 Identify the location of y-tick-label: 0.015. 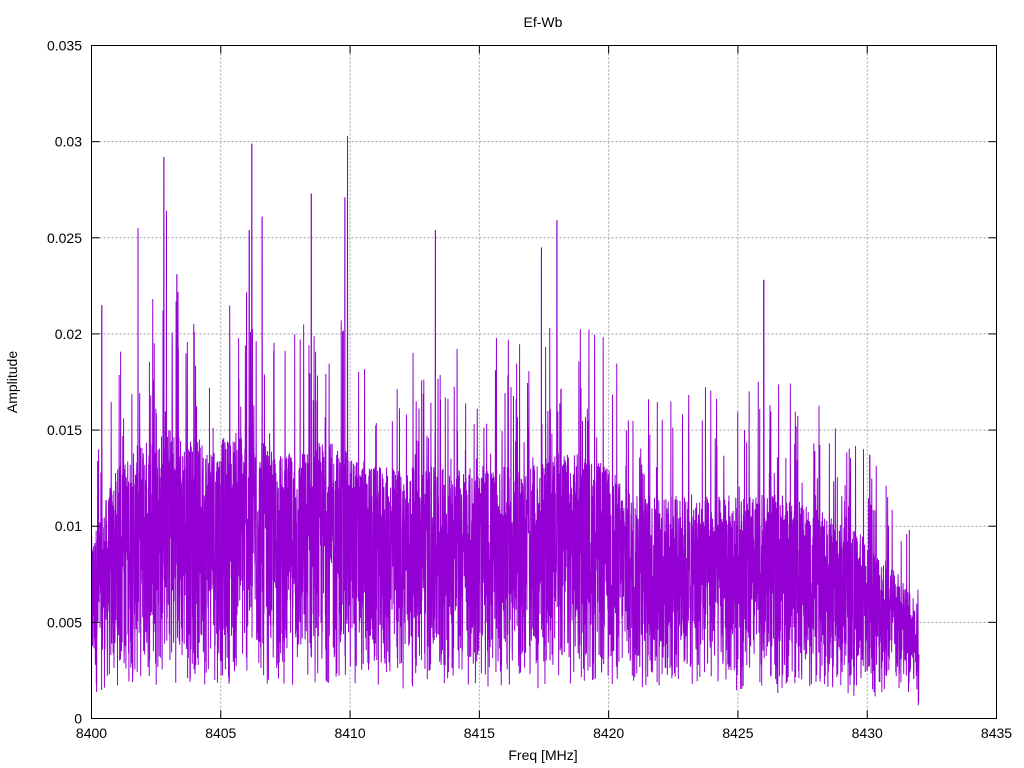
(64, 430).